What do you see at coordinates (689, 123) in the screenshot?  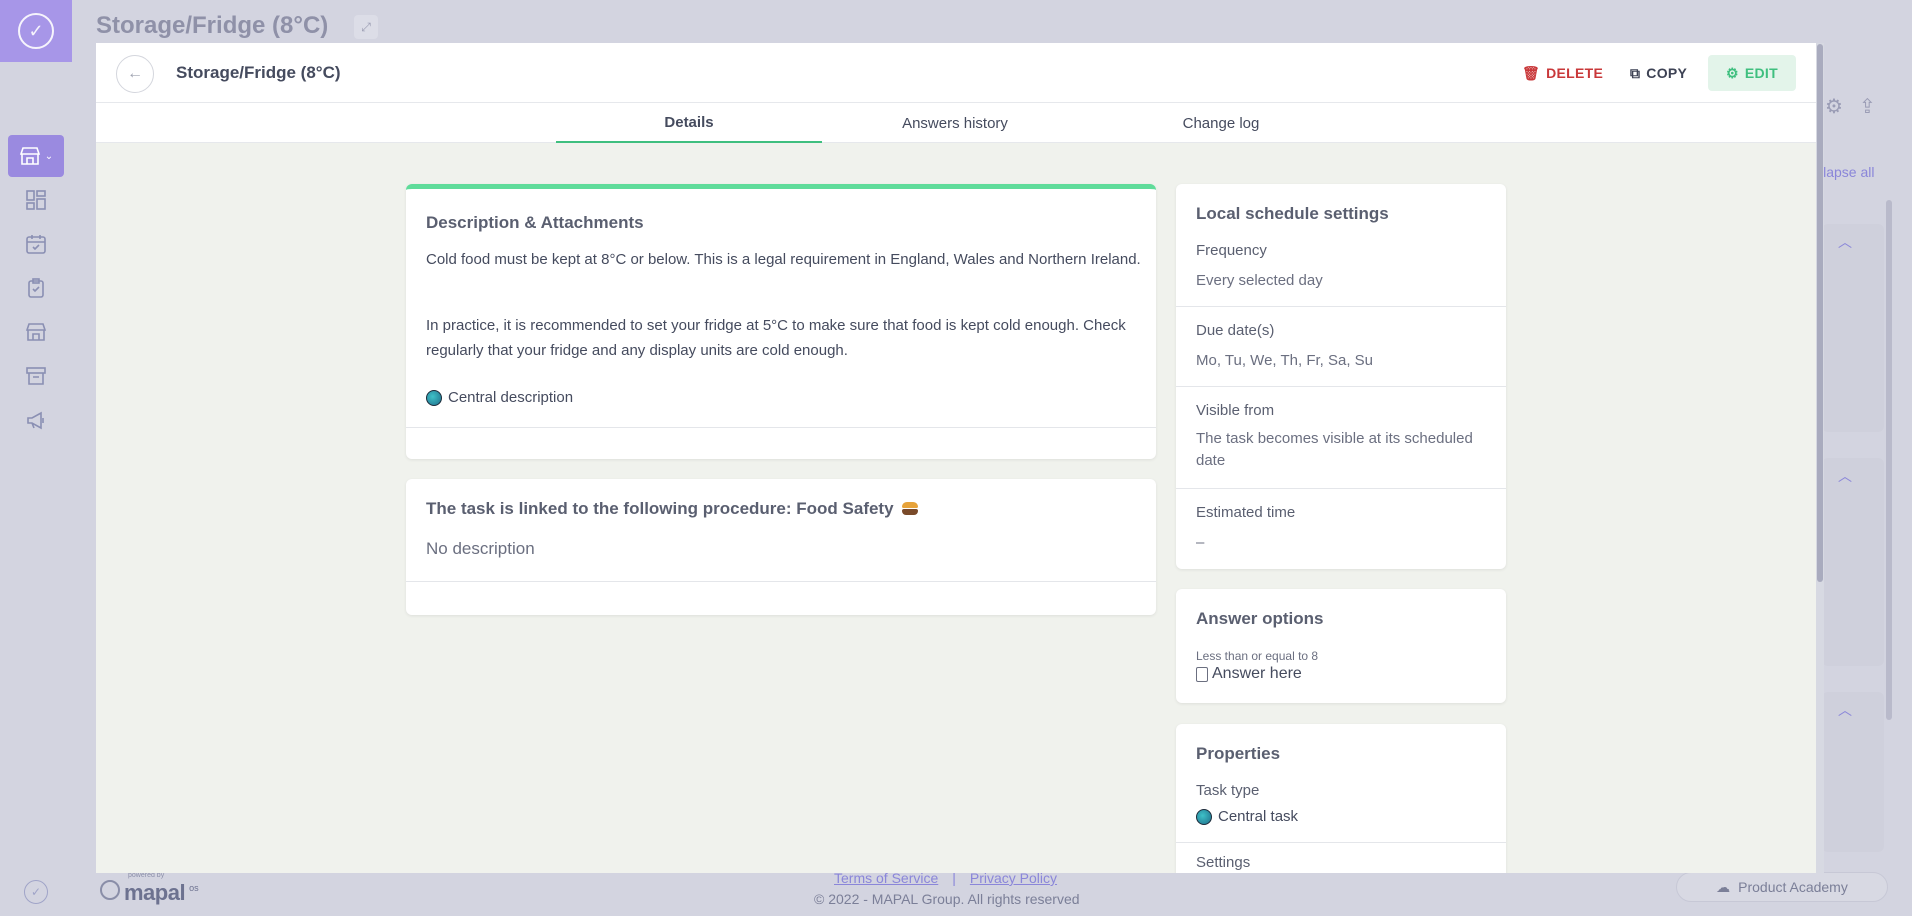 I see `tab-details: Details` at bounding box center [689, 123].